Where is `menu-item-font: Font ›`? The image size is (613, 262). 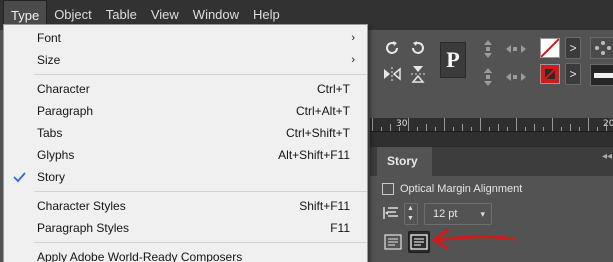 menu-item-font: Font › is located at coordinates (185, 38).